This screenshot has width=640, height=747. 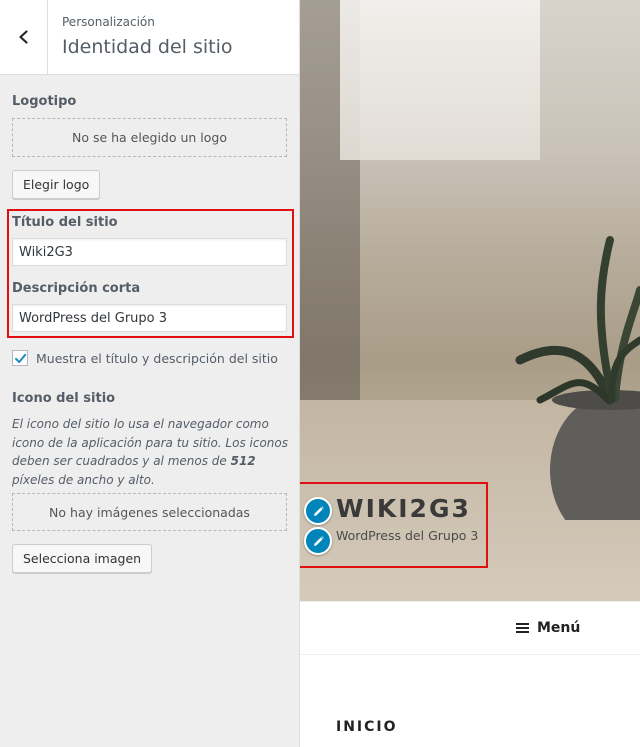 What do you see at coordinates (83, 479) in the screenshot?
I see `site-icon-description-text-end: píxeles de ancho y alto.` at bounding box center [83, 479].